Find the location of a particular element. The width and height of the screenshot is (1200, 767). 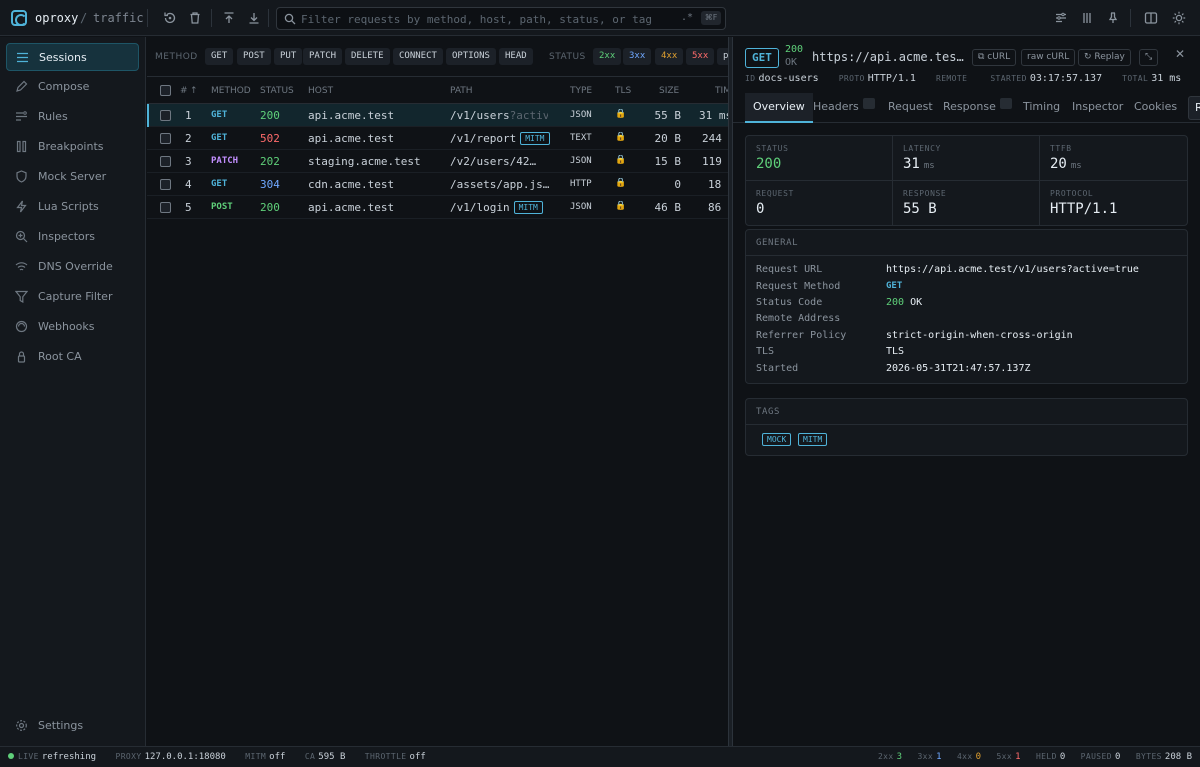

column-header-host: HOST is located at coordinates (320, 91).